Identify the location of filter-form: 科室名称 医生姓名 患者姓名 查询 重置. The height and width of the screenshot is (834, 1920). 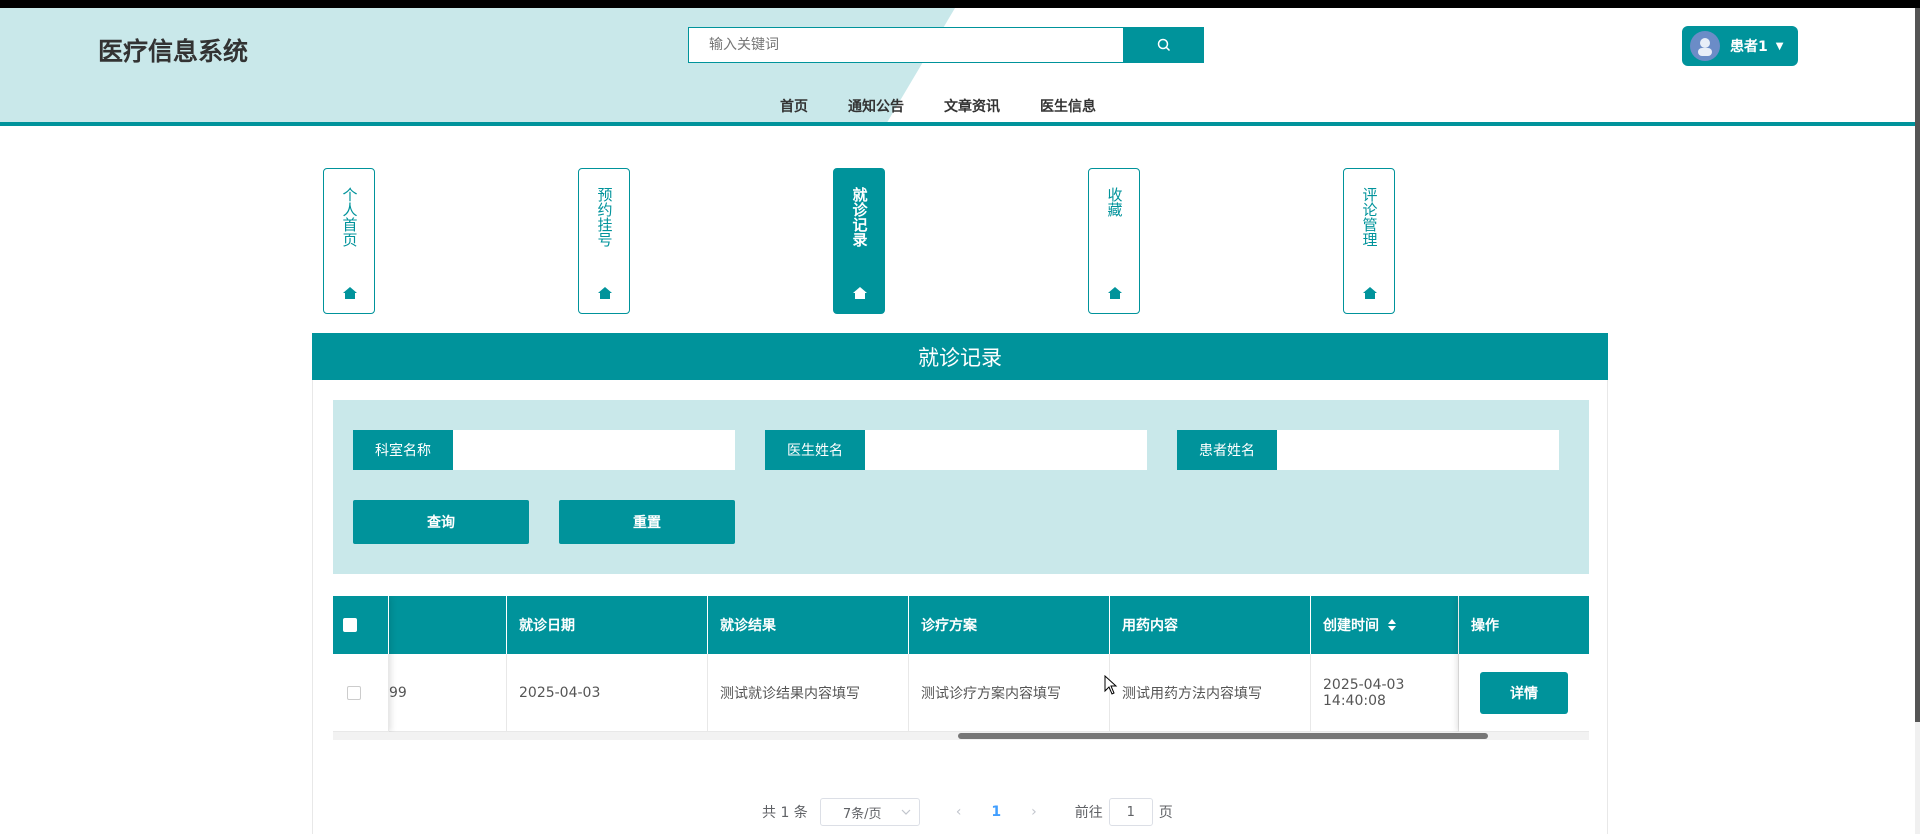
(961, 487).